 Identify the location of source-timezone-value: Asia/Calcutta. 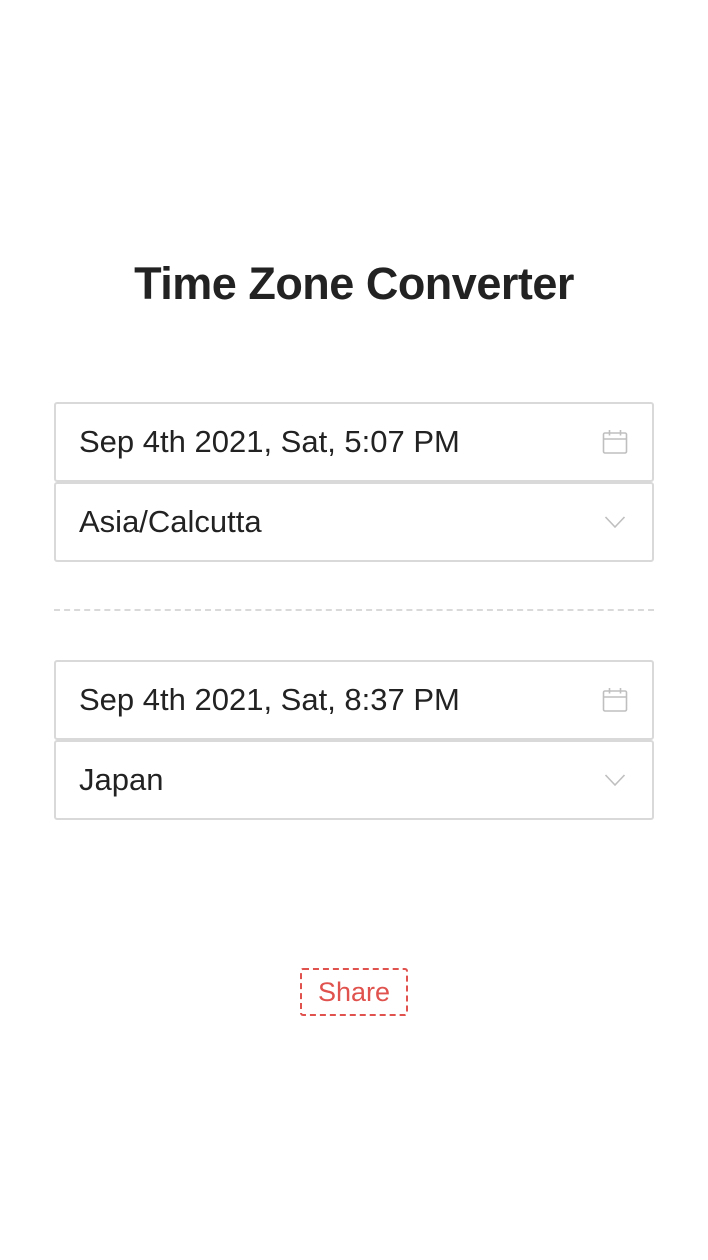
(170, 521).